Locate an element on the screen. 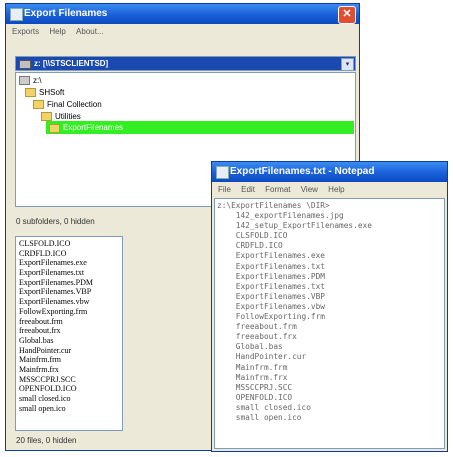 Image resolution: width=453 pixels, height=457 pixels. notepad-menubar: File Edit Format View Help is located at coordinates (329, 189).